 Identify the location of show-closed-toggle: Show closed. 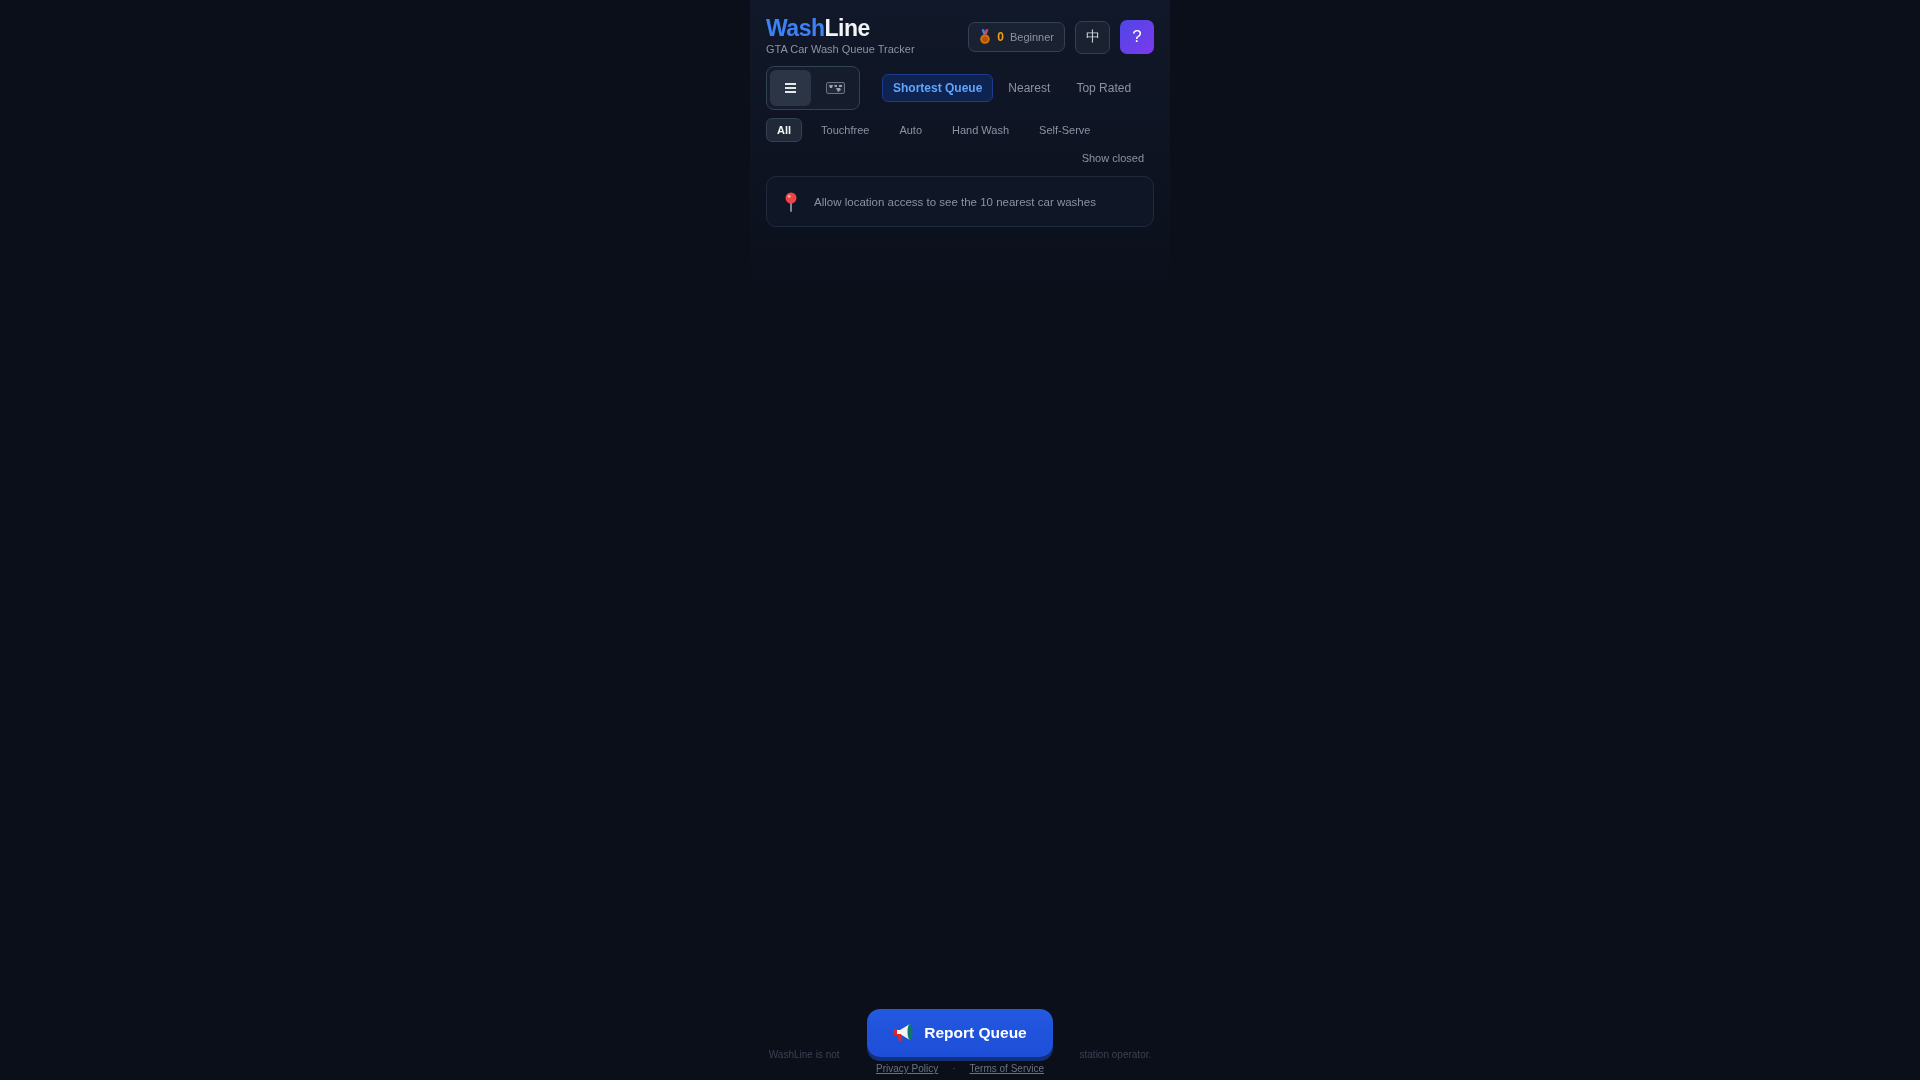
(1112, 158).